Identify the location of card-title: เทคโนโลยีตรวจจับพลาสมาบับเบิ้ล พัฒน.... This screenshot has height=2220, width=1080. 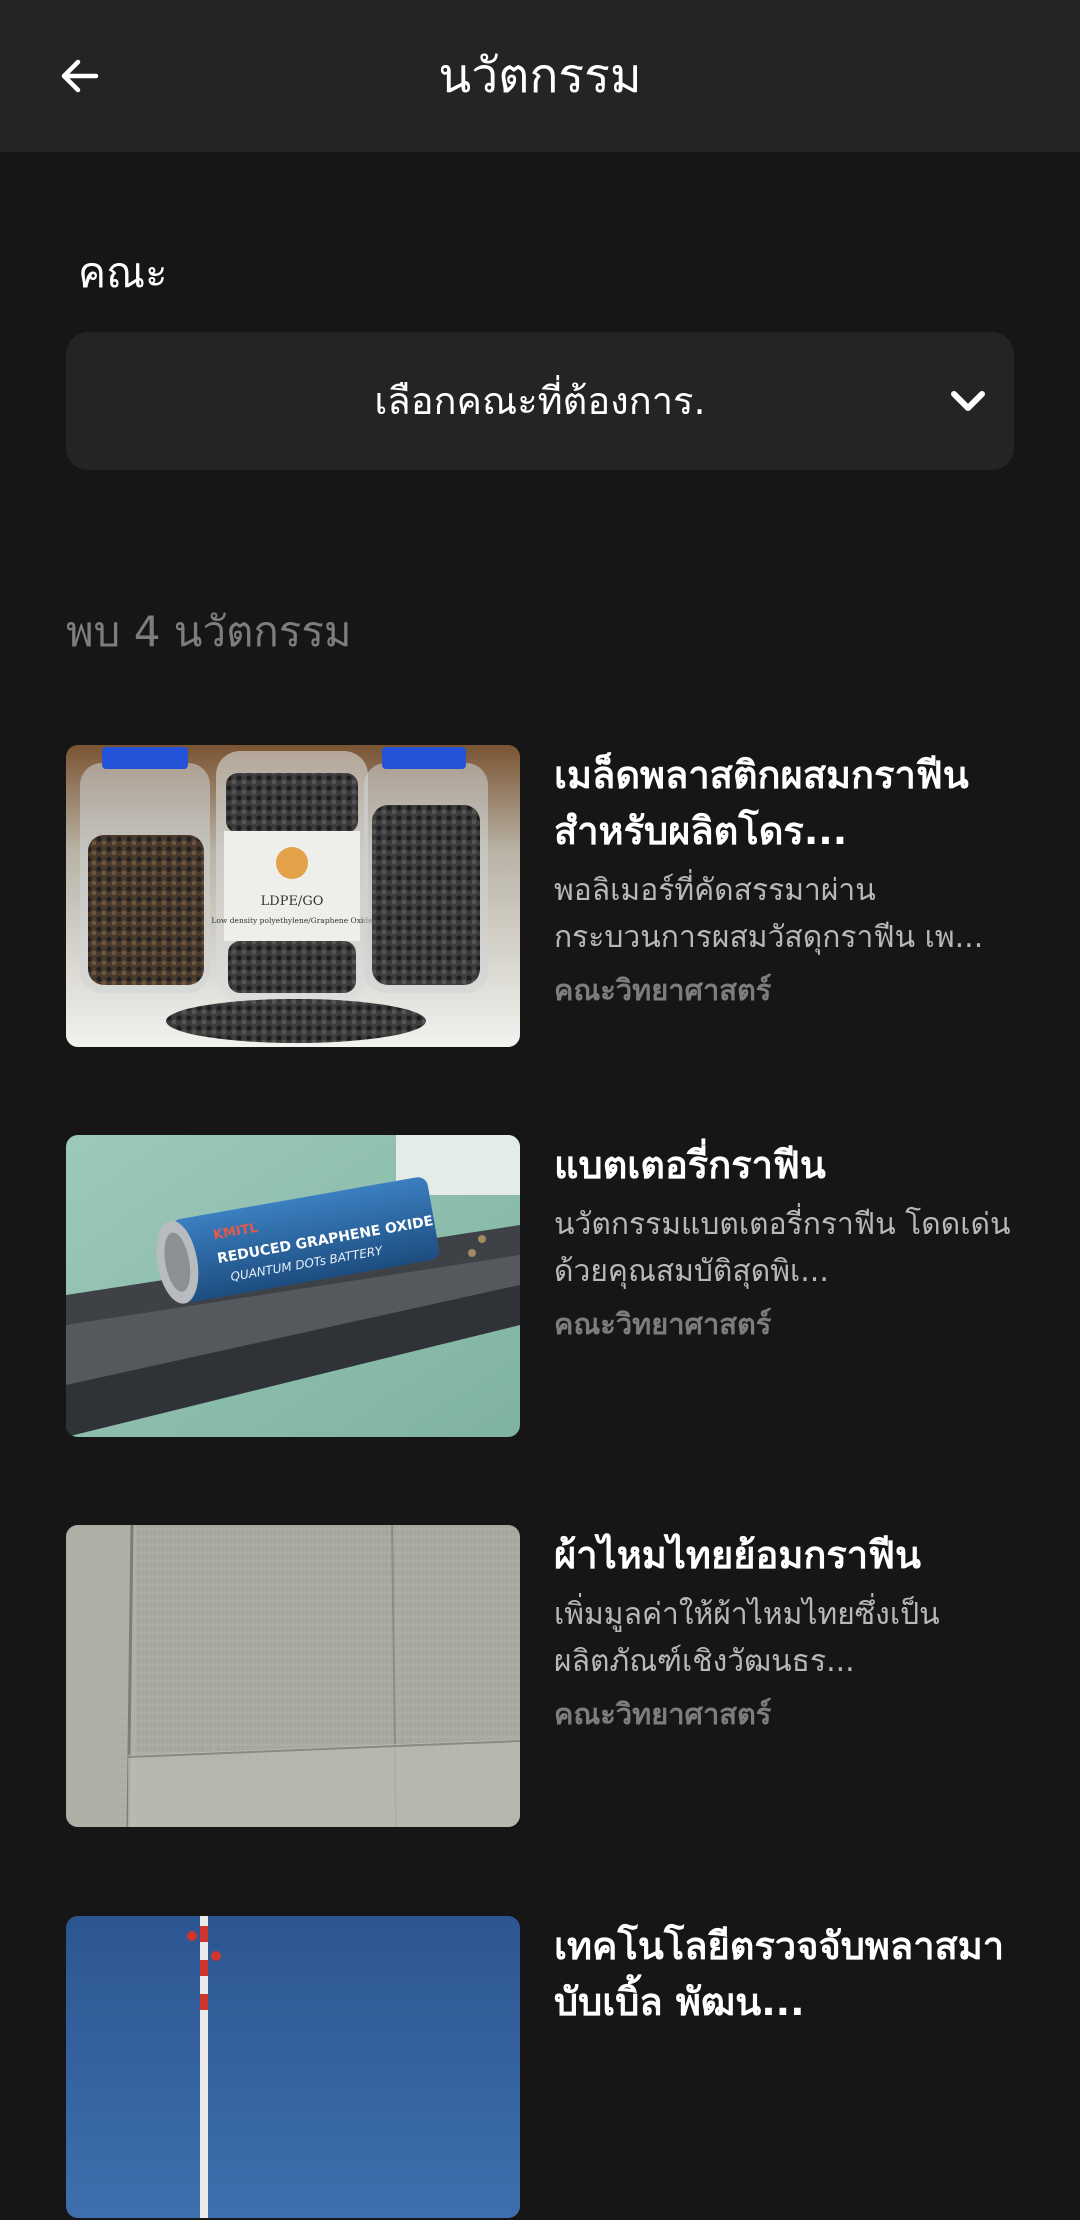
(779, 1974).